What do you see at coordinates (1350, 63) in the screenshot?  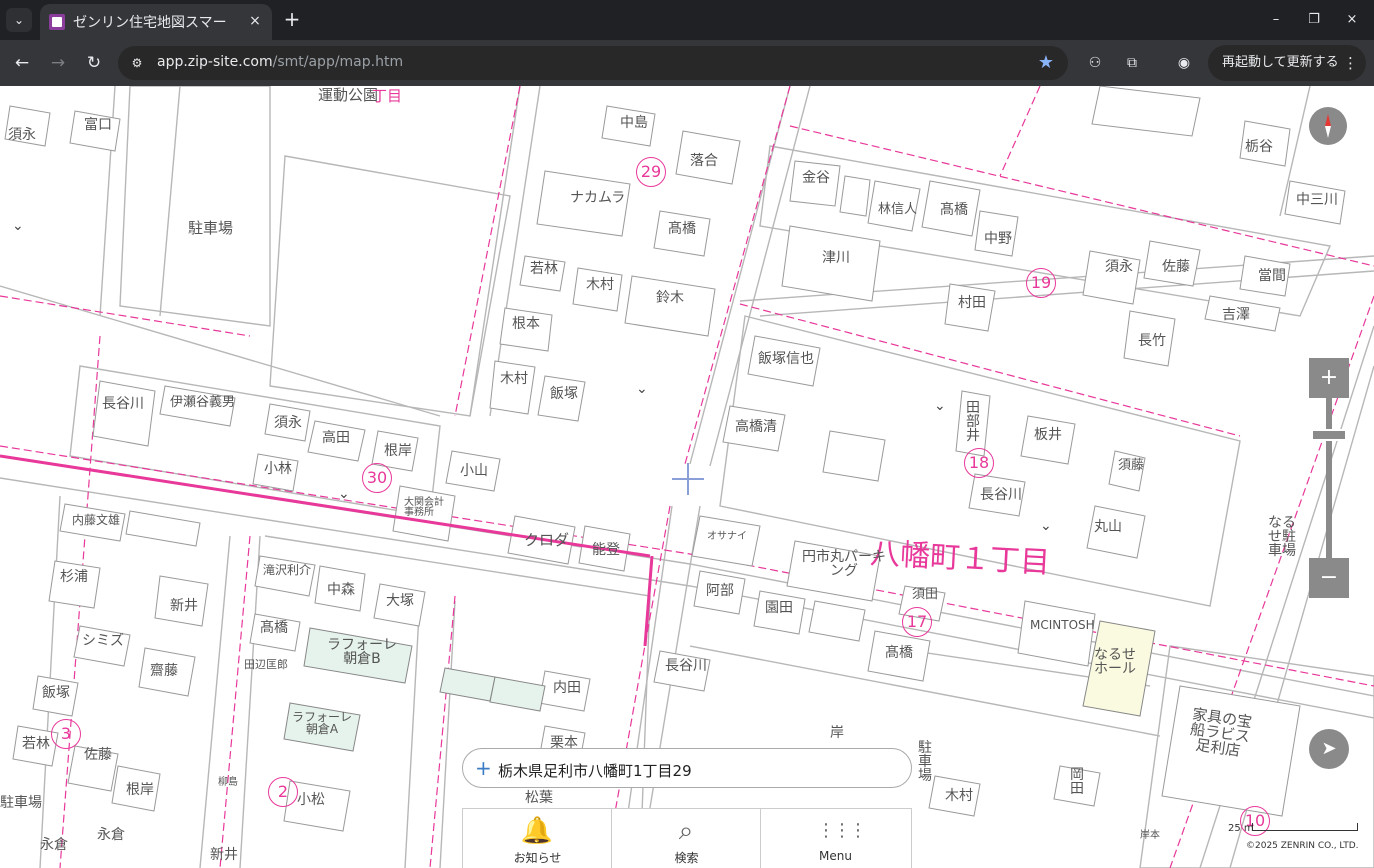 I see `kebab-menu-icon: ⋮` at bounding box center [1350, 63].